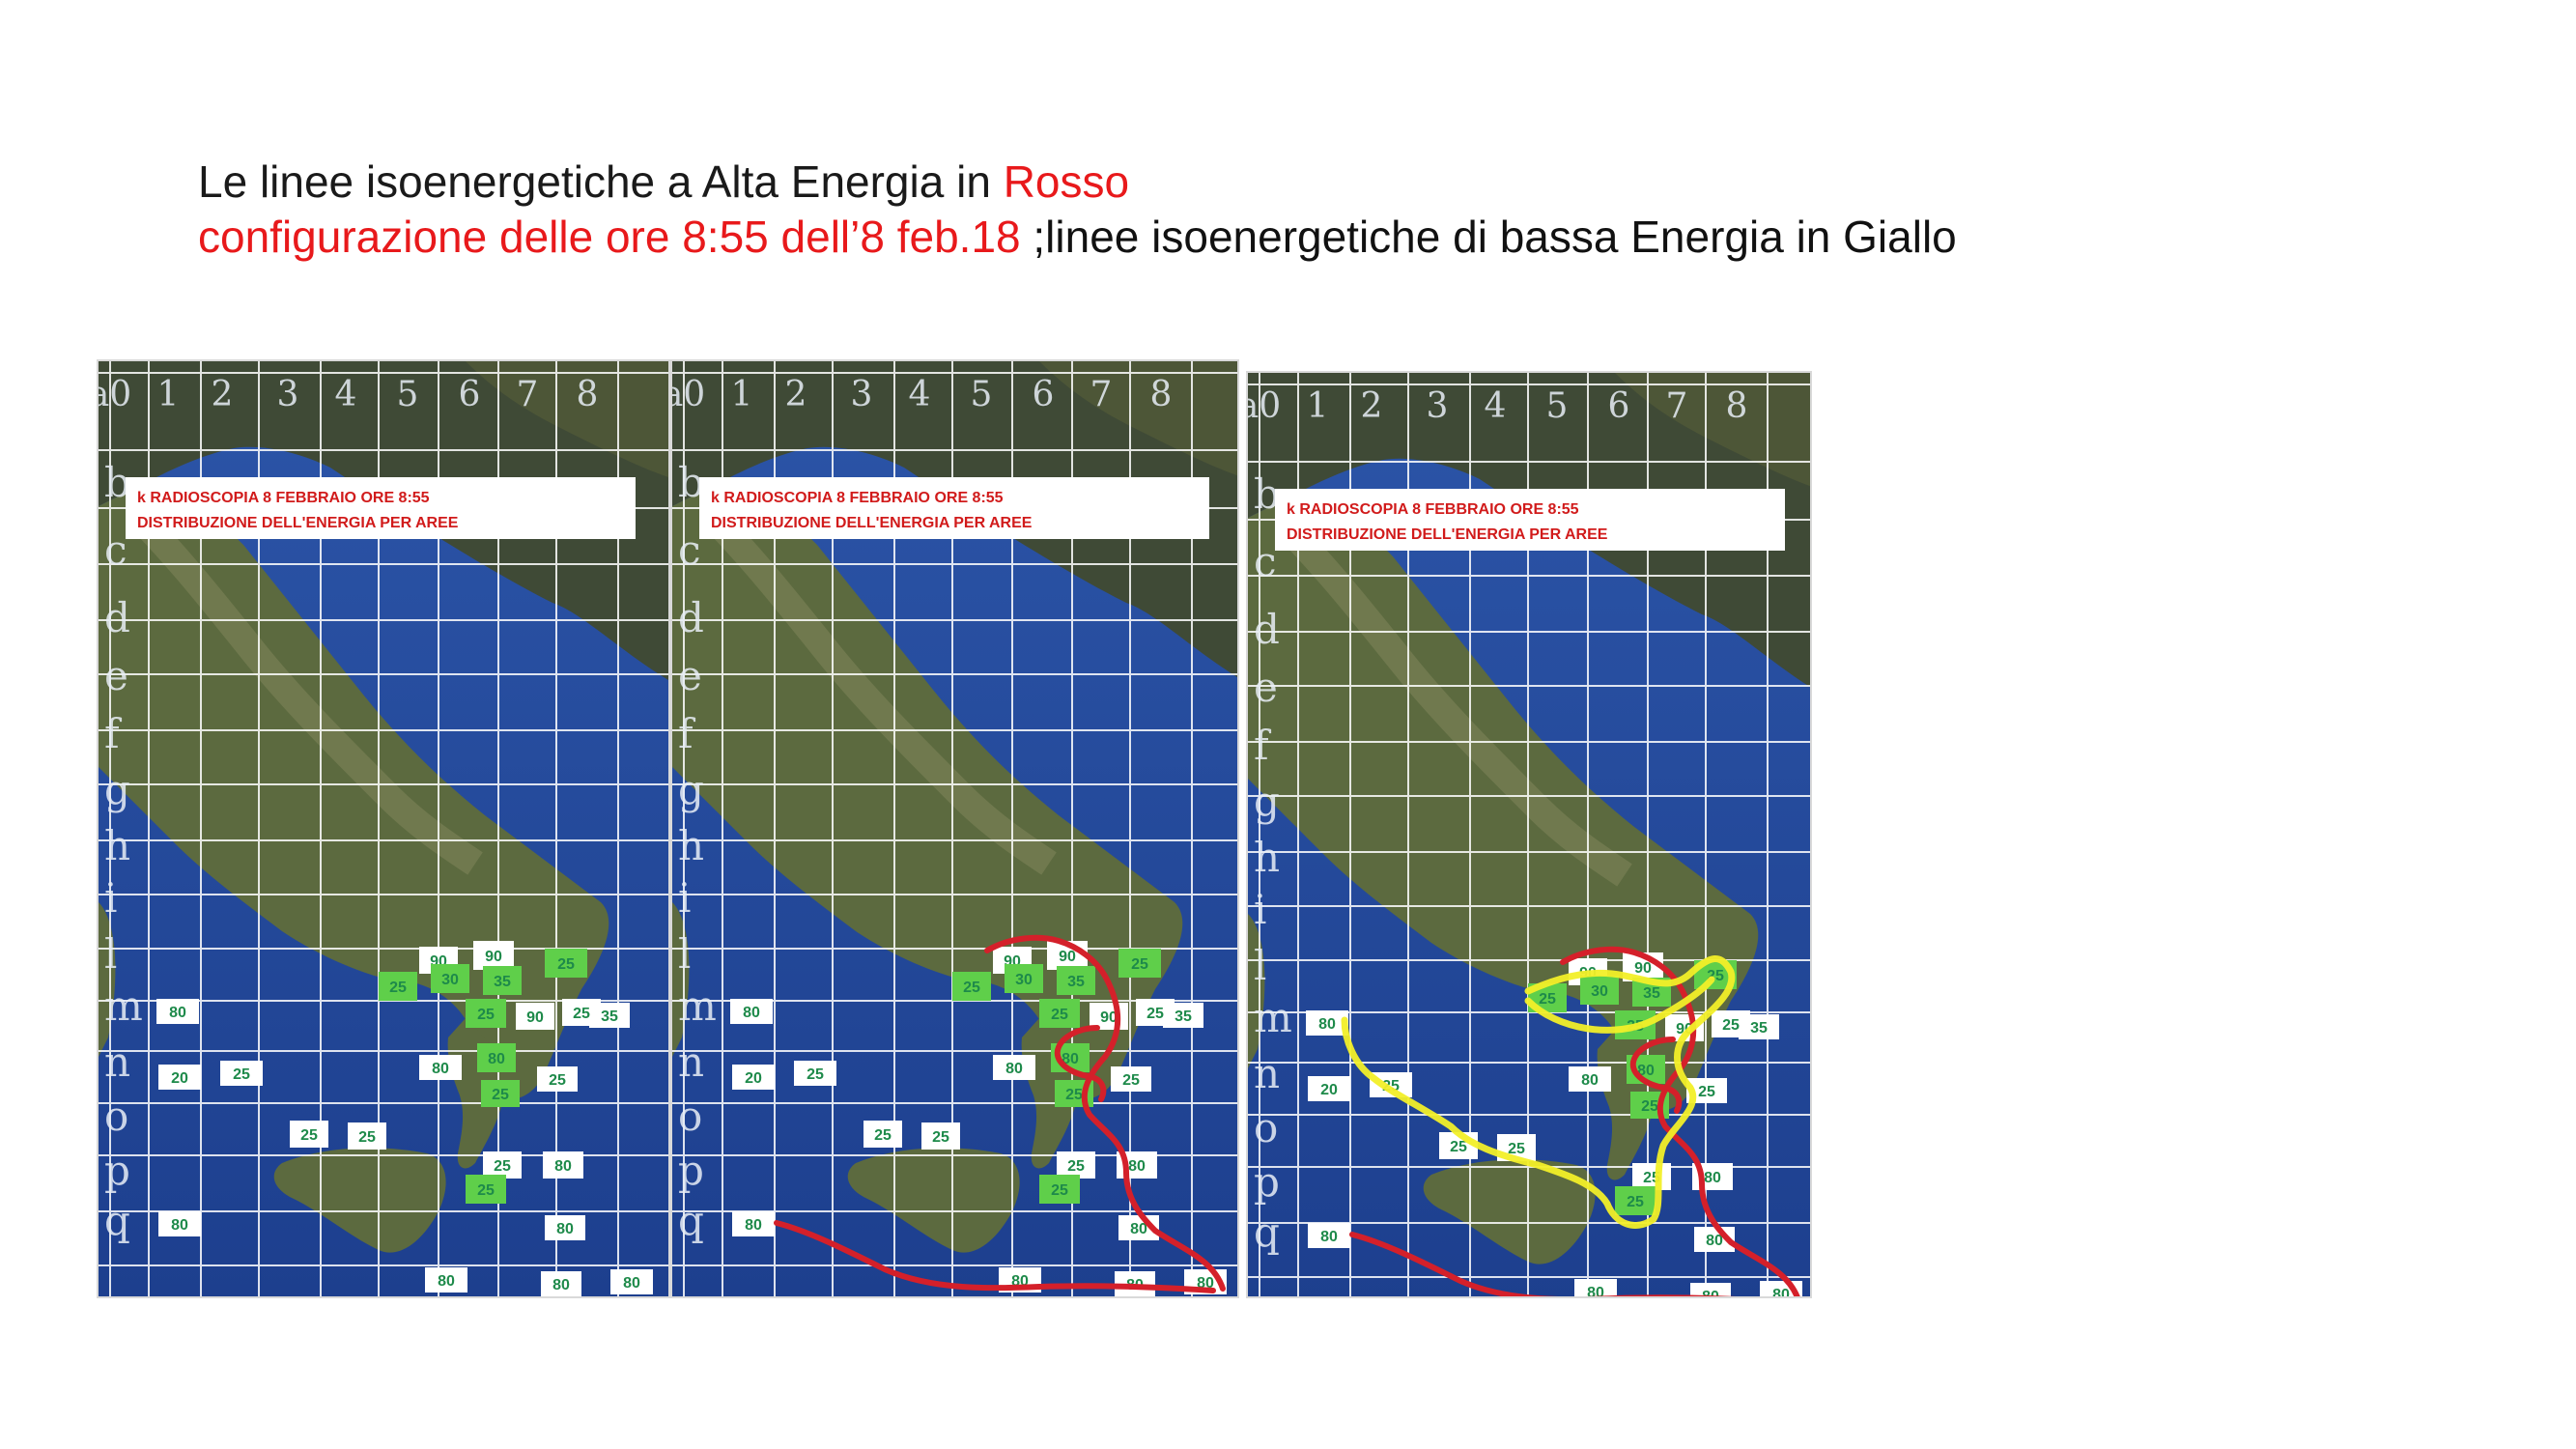  I want to click on caption-line-2: DISTRIBUZIONE DELL'ENERGIA PER AREE, so click(872, 523).